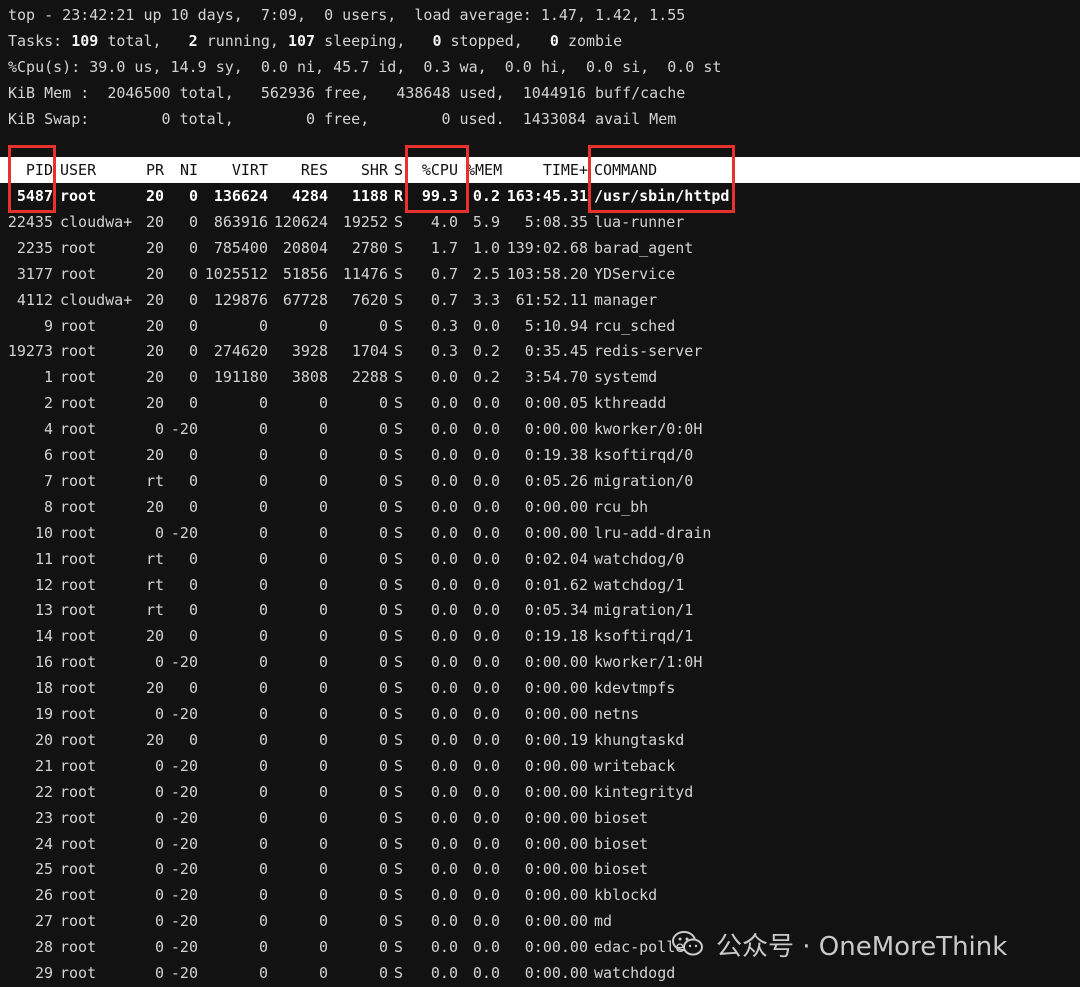 This screenshot has width=1080, height=987. Describe the element at coordinates (240, 351) in the screenshot. I see `cell-virt: 274620` at that location.